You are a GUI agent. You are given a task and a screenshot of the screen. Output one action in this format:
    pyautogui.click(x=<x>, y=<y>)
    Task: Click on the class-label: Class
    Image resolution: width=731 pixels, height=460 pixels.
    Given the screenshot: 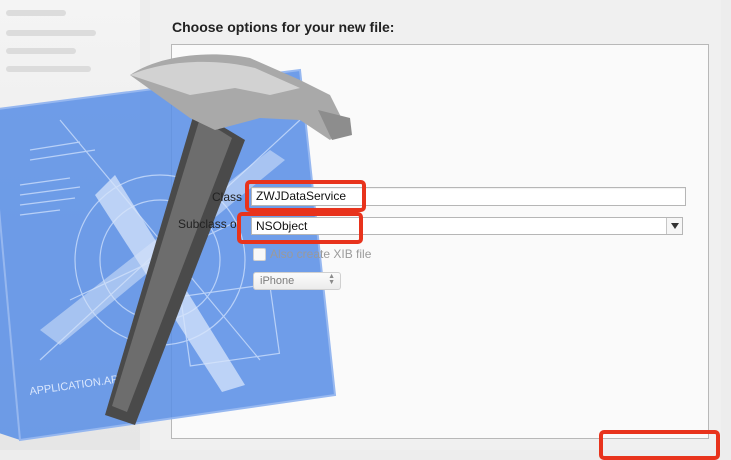 What is the action you would take?
    pyautogui.click(x=226, y=197)
    